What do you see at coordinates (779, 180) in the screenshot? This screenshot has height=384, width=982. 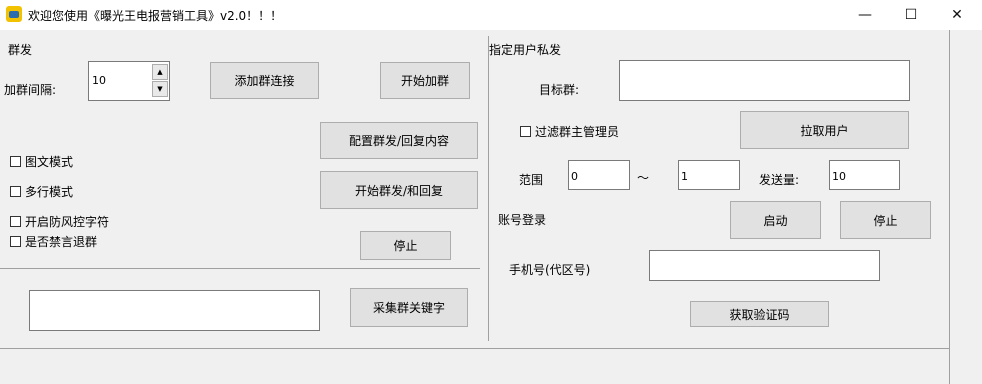 I see `send-count-label: 发送量:` at bounding box center [779, 180].